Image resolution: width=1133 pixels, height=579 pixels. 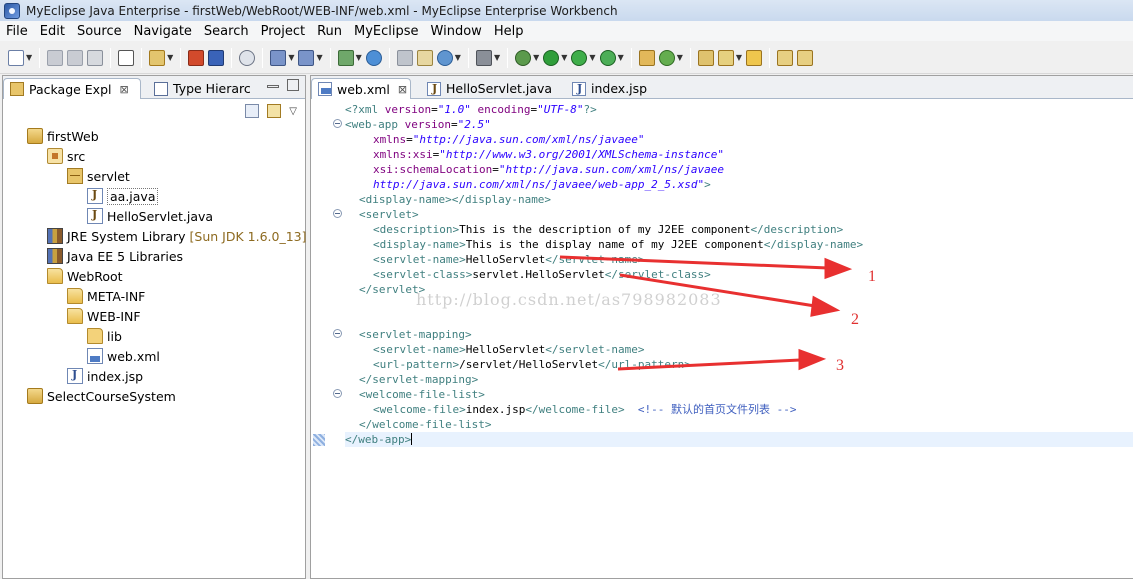 What do you see at coordinates (555, 58) in the screenshot?
I see `run-button: ▼` at bounding box center [555, 58].